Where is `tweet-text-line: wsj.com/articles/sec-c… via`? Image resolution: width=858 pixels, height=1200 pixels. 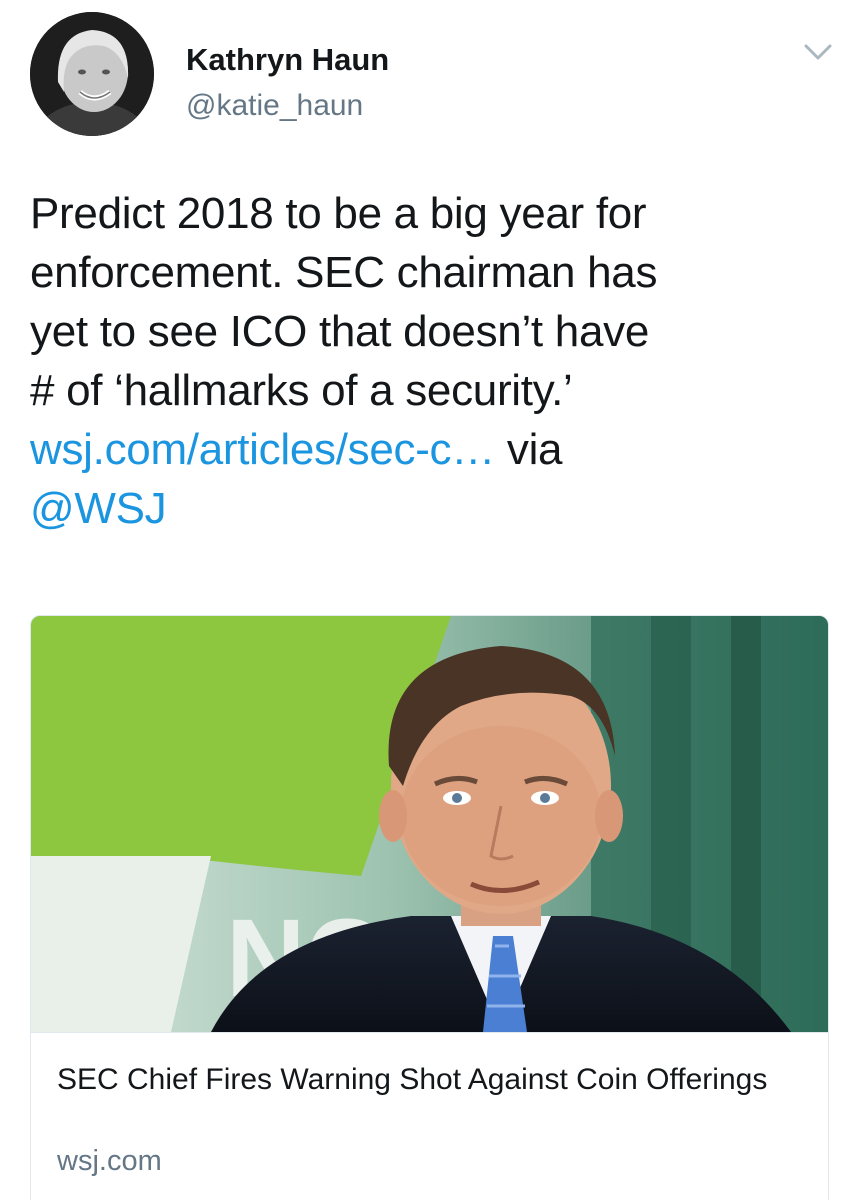
tweet-text-line: wsj.com/articles/sec-c… via is located at coordinates (430, 449).